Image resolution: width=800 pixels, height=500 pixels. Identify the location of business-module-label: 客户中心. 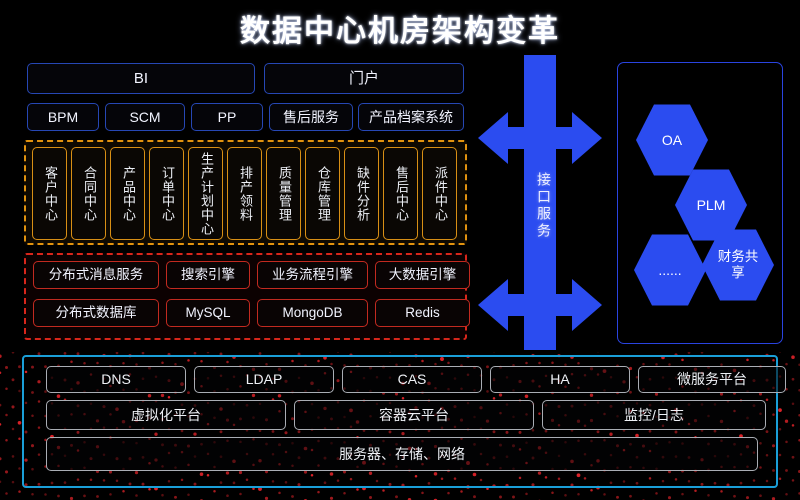
(50, 193).